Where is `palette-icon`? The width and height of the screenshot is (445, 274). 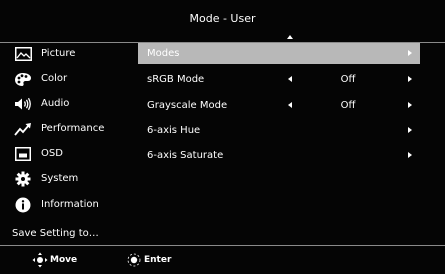 palette-icon is located at coordinates (23, 79).